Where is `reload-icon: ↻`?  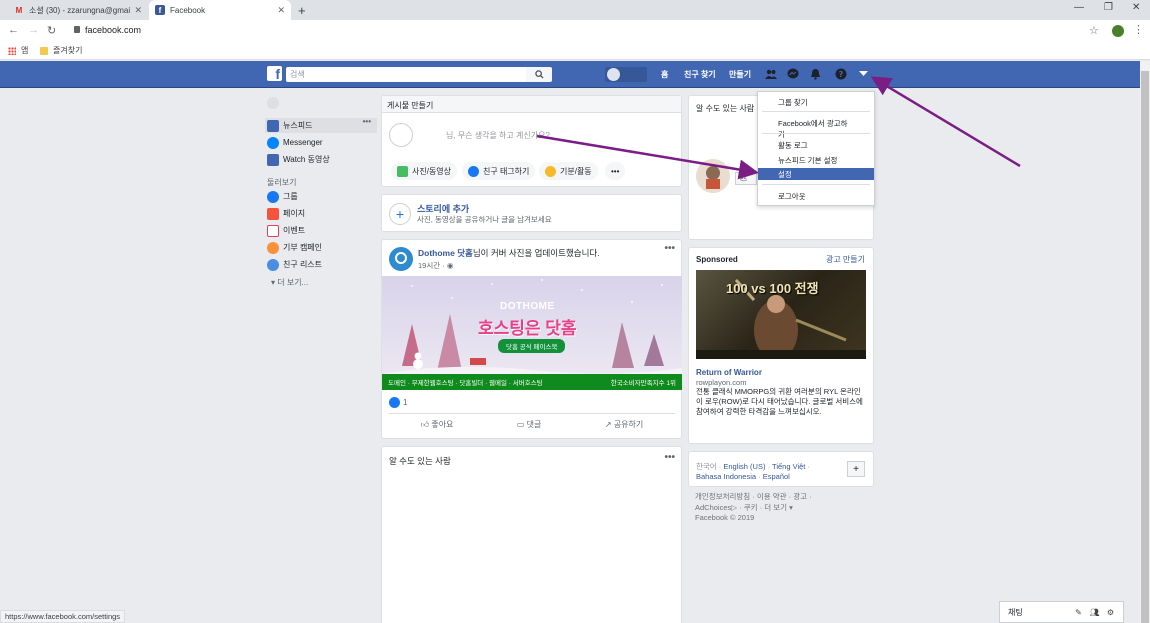 reload-icon: ↻ is located at coordinates (51, 30).